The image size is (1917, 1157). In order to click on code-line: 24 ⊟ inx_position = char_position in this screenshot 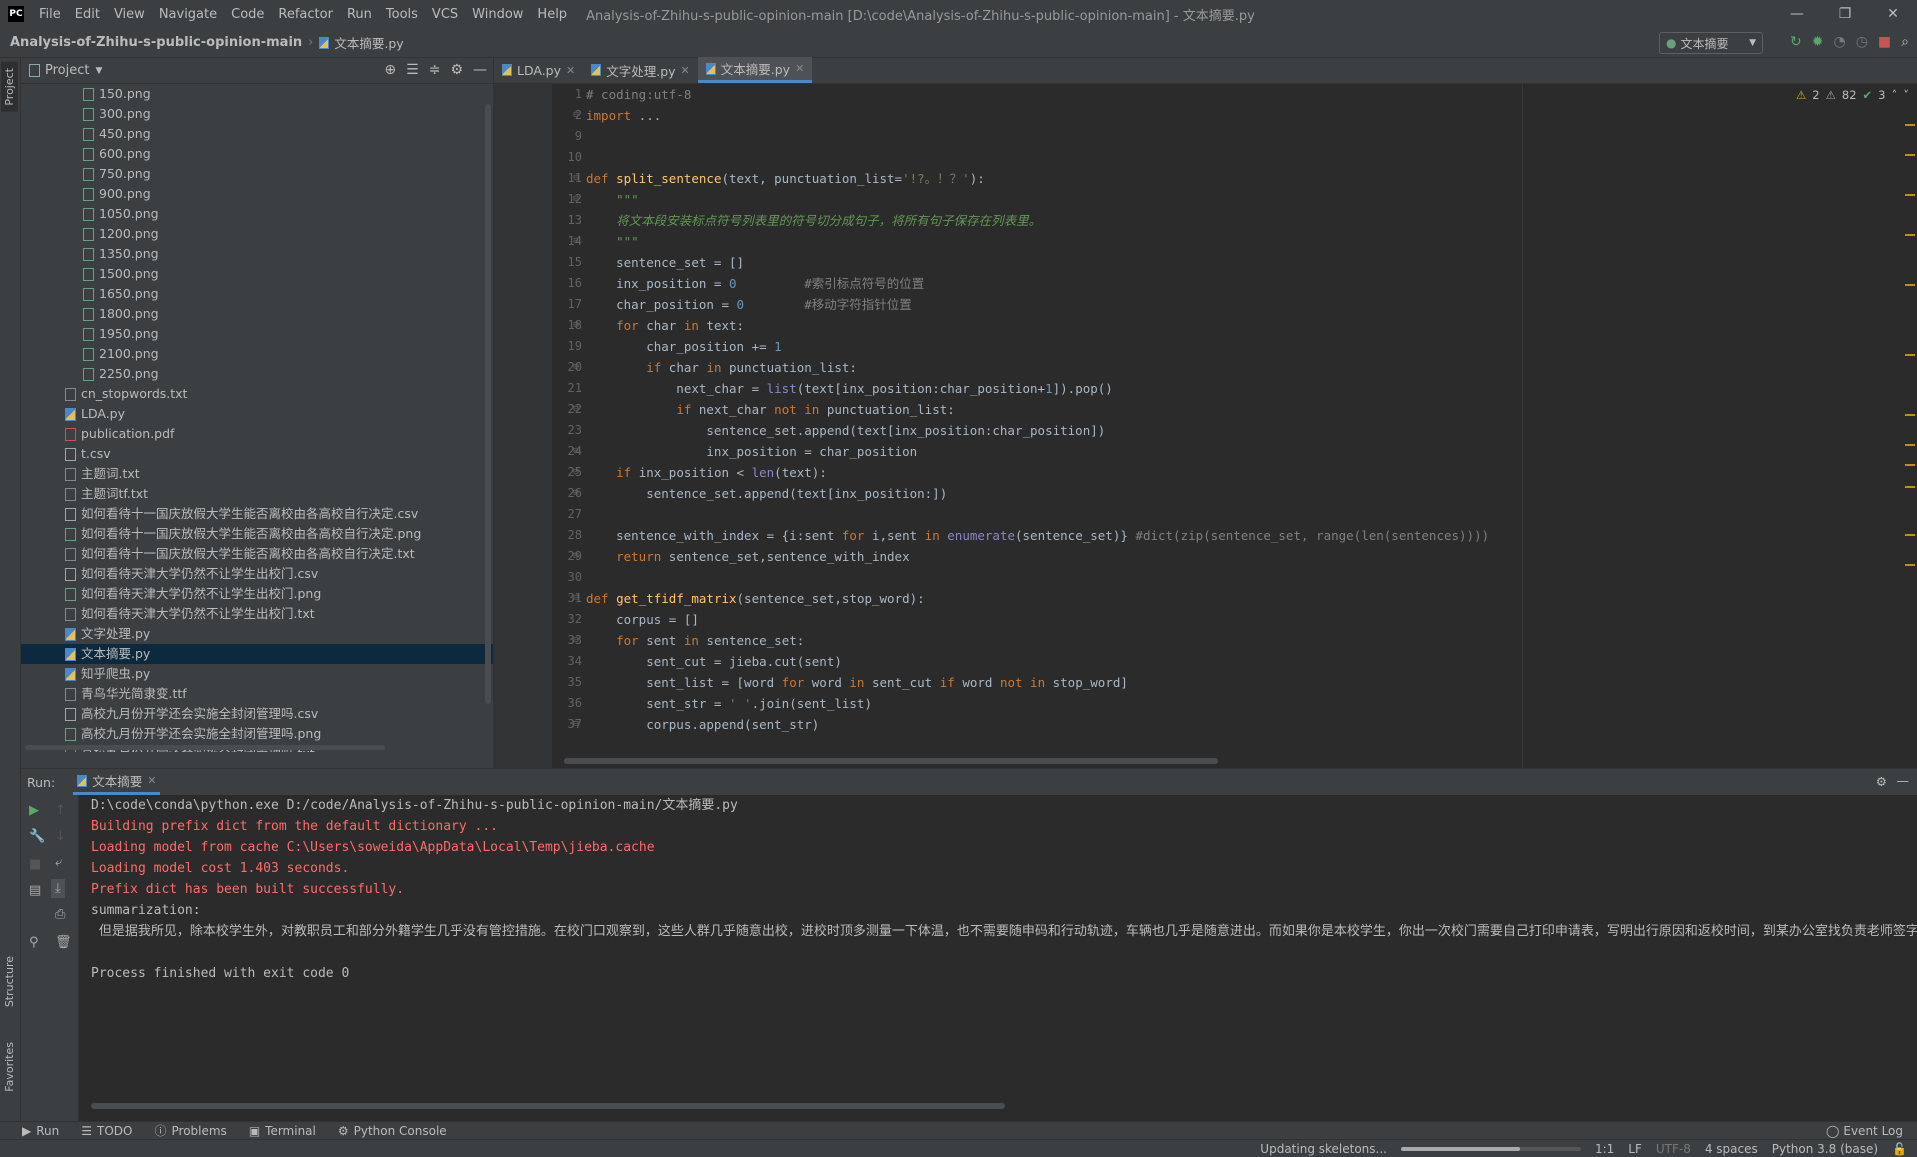, I will do `click(1242, 451)`.